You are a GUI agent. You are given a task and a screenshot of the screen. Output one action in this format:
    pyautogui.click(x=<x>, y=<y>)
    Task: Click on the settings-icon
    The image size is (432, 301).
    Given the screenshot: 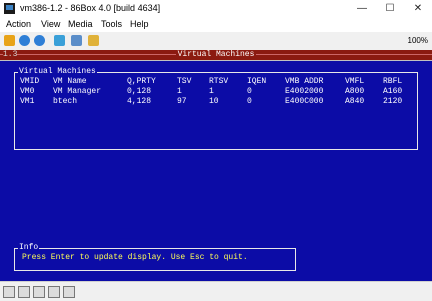 What is the action you would take?
    pyautogui.click(x=59, y=40)
    